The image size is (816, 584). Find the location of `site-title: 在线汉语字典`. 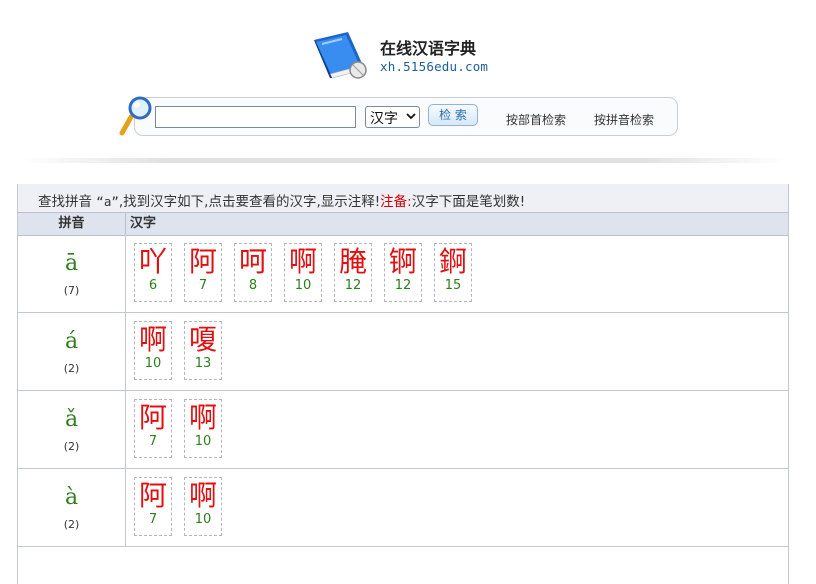

site-title: 在线汉语字典 is located at coordinates (428, 48).